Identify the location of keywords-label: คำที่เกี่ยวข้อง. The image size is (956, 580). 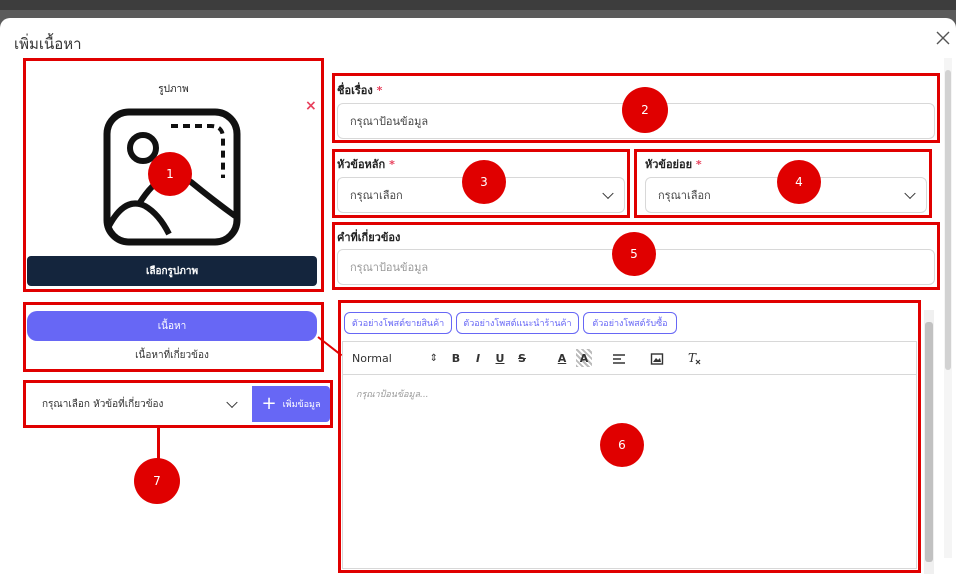
(369, 237).